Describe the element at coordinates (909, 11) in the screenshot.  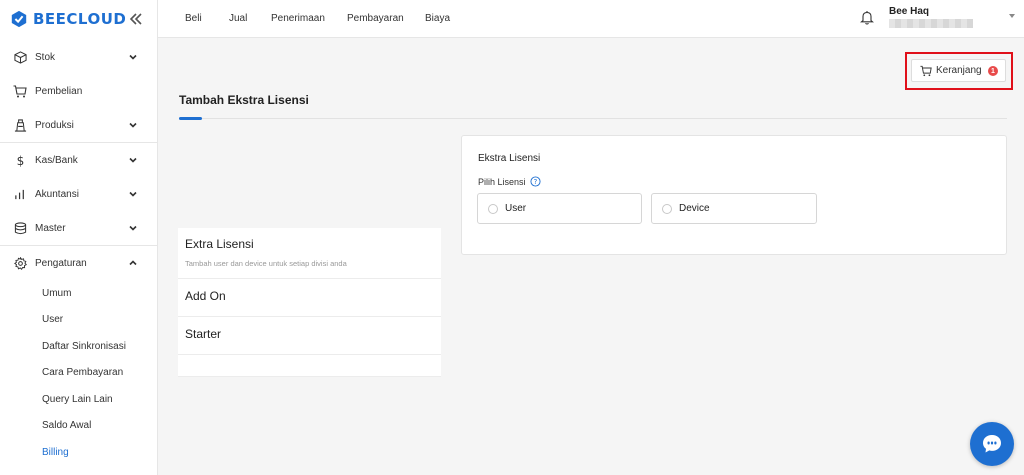
I see `user-name: Bee Haq` at that location.